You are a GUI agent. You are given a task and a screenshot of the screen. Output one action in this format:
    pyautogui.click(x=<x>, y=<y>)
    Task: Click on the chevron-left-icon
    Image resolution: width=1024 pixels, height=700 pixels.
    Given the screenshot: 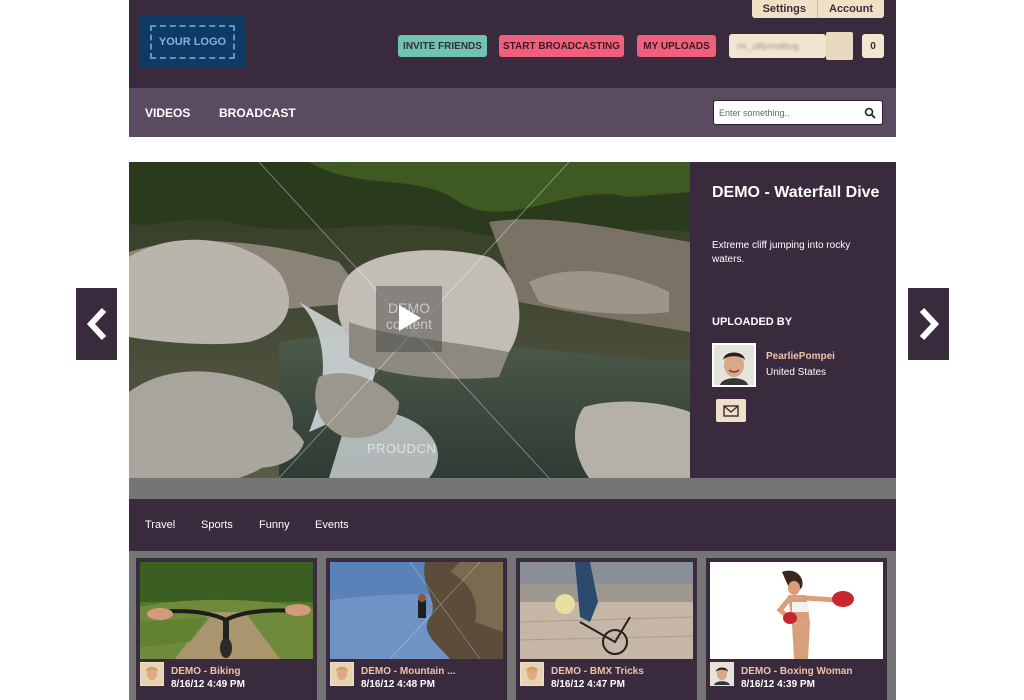 What is the action you would take?
    pyautogui.click(x=96, y=324)
    